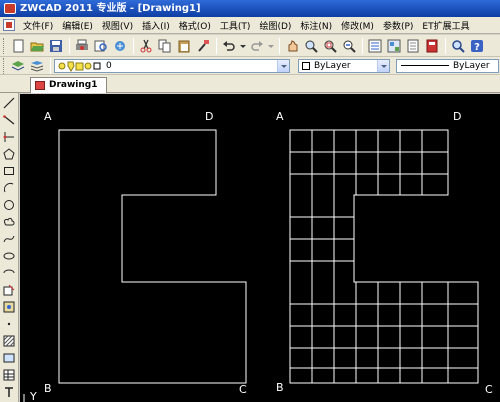 The image size is (500, 402). I want to click on rectangle-tool-button, so click(9, 171).